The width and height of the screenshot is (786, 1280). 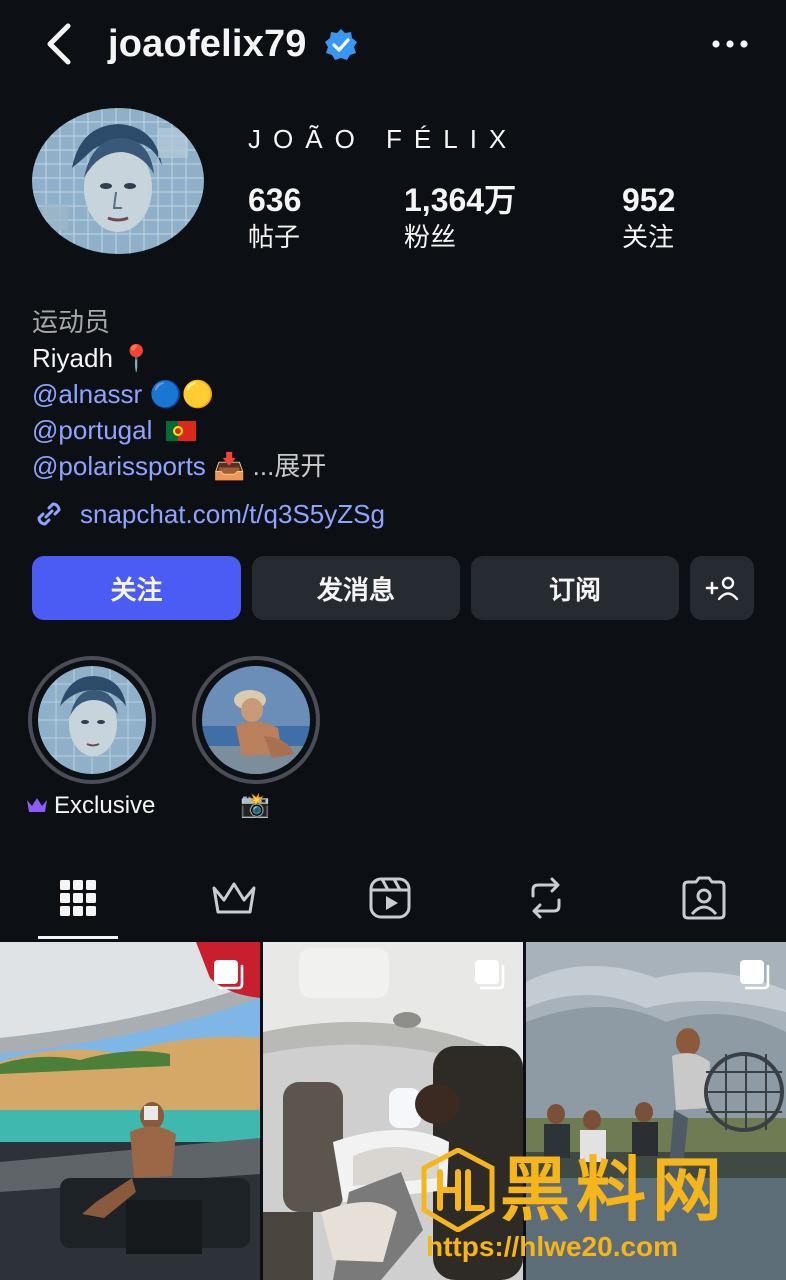 What do you see at coordinates (92, 358) in the screenshot?
I see `bio-location: Riyadh 📍` at bounding box center [92, 358].